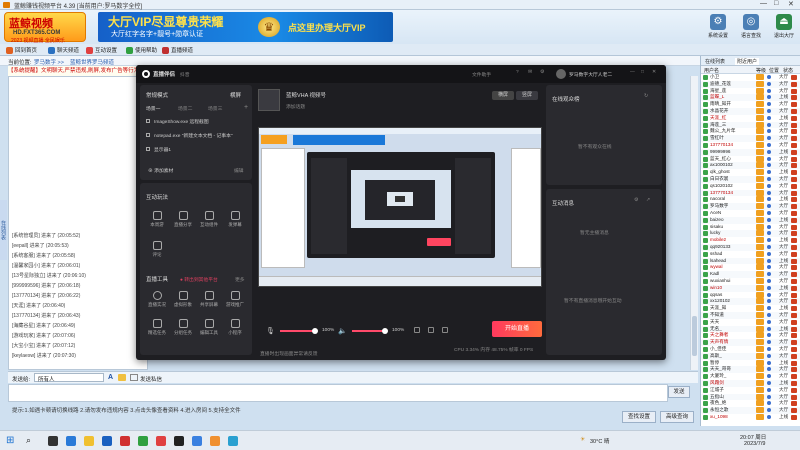 The width and height of the screenshot is (800, 450). Describe the element at coordinates (181, 121) in the screenshot. I see `source-item: ImageShow.exe 远程截图` at that location.